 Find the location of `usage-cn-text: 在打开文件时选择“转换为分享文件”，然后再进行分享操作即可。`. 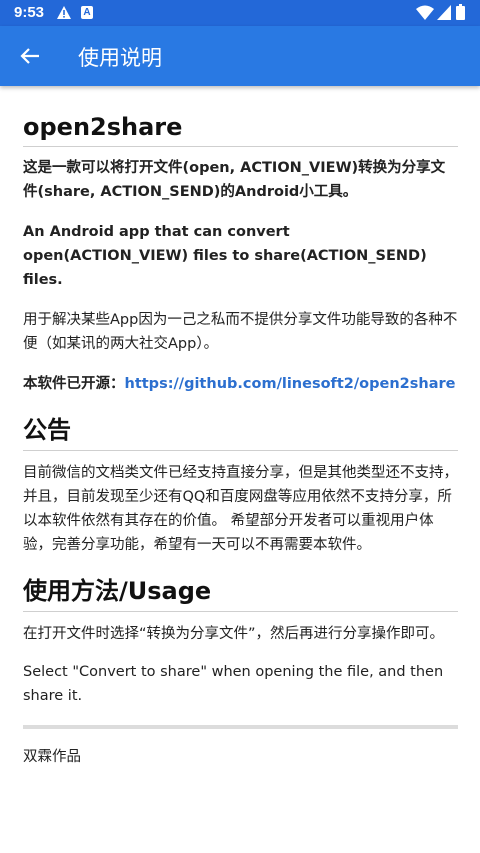

usage-cn-text: 在打开文件时选择“转换为分享文件”，然后再进行分享操作即可。 is located at coordinates (234, 634).